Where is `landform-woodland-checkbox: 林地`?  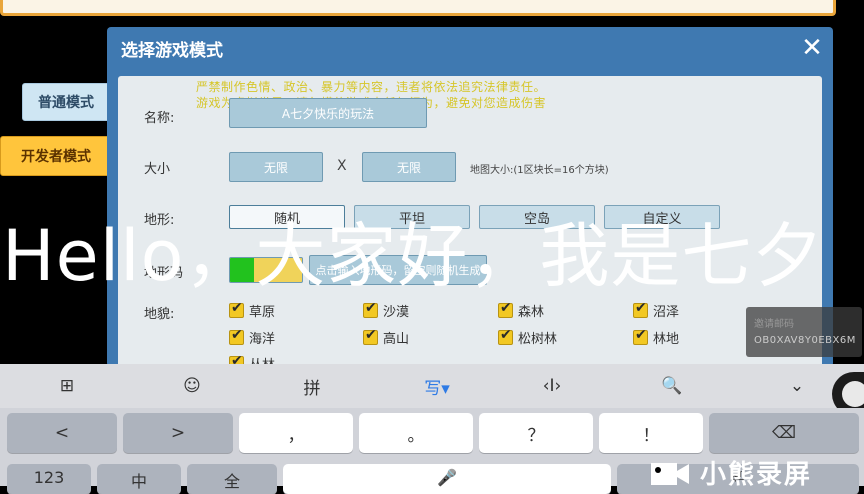
landform-woodland-checkbox: 林地 is located at coordinates (656, 337).